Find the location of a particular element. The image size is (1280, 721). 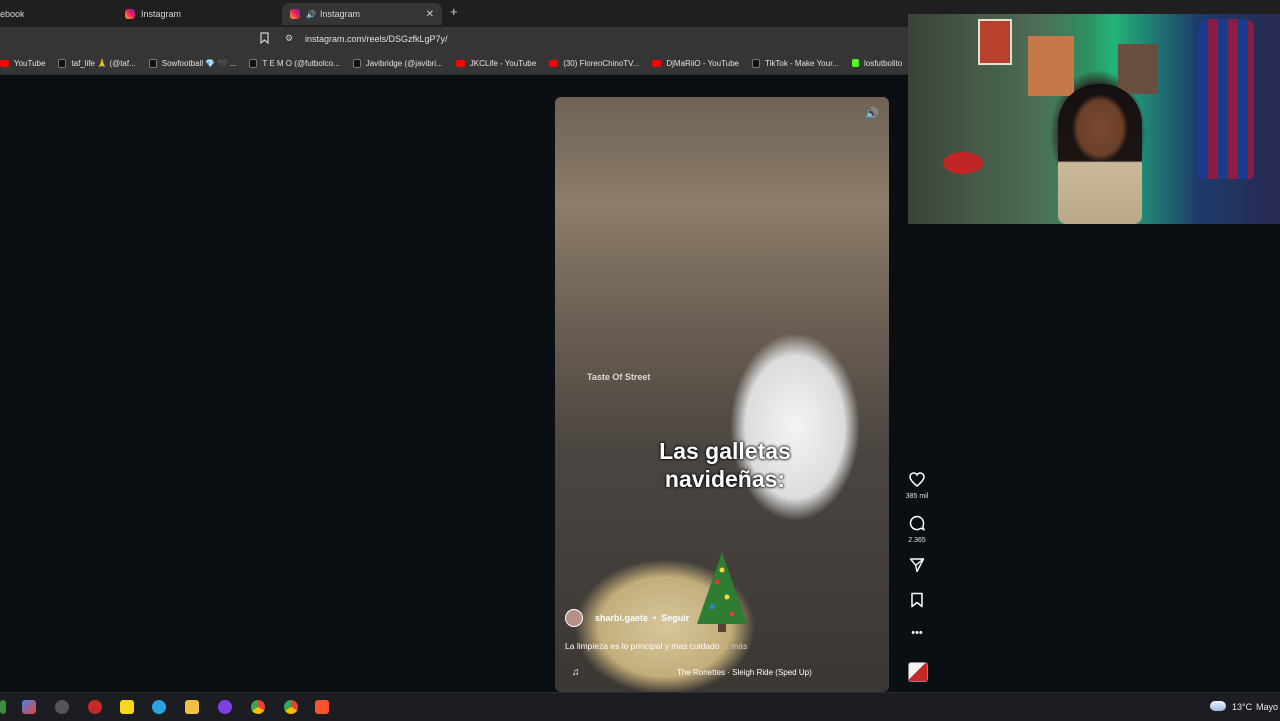

bookmark-icon is located at coordinates (917, 600).